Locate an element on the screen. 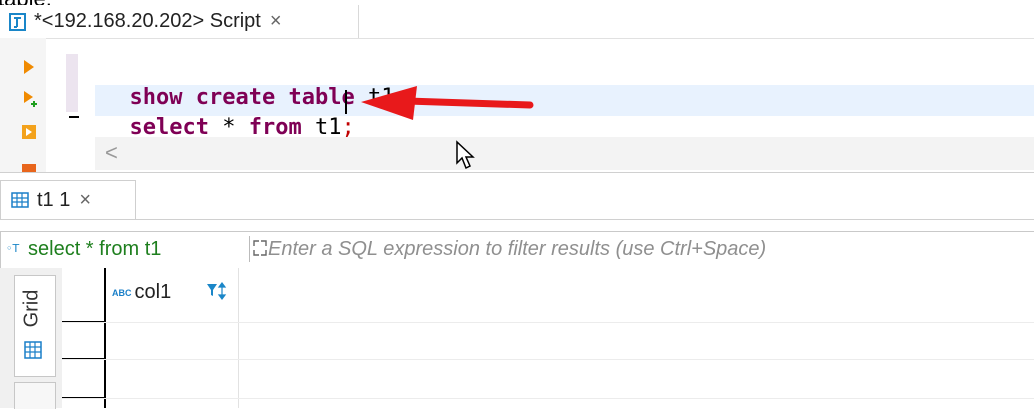  explain-plan-icon is located at coordinates (29, 167).